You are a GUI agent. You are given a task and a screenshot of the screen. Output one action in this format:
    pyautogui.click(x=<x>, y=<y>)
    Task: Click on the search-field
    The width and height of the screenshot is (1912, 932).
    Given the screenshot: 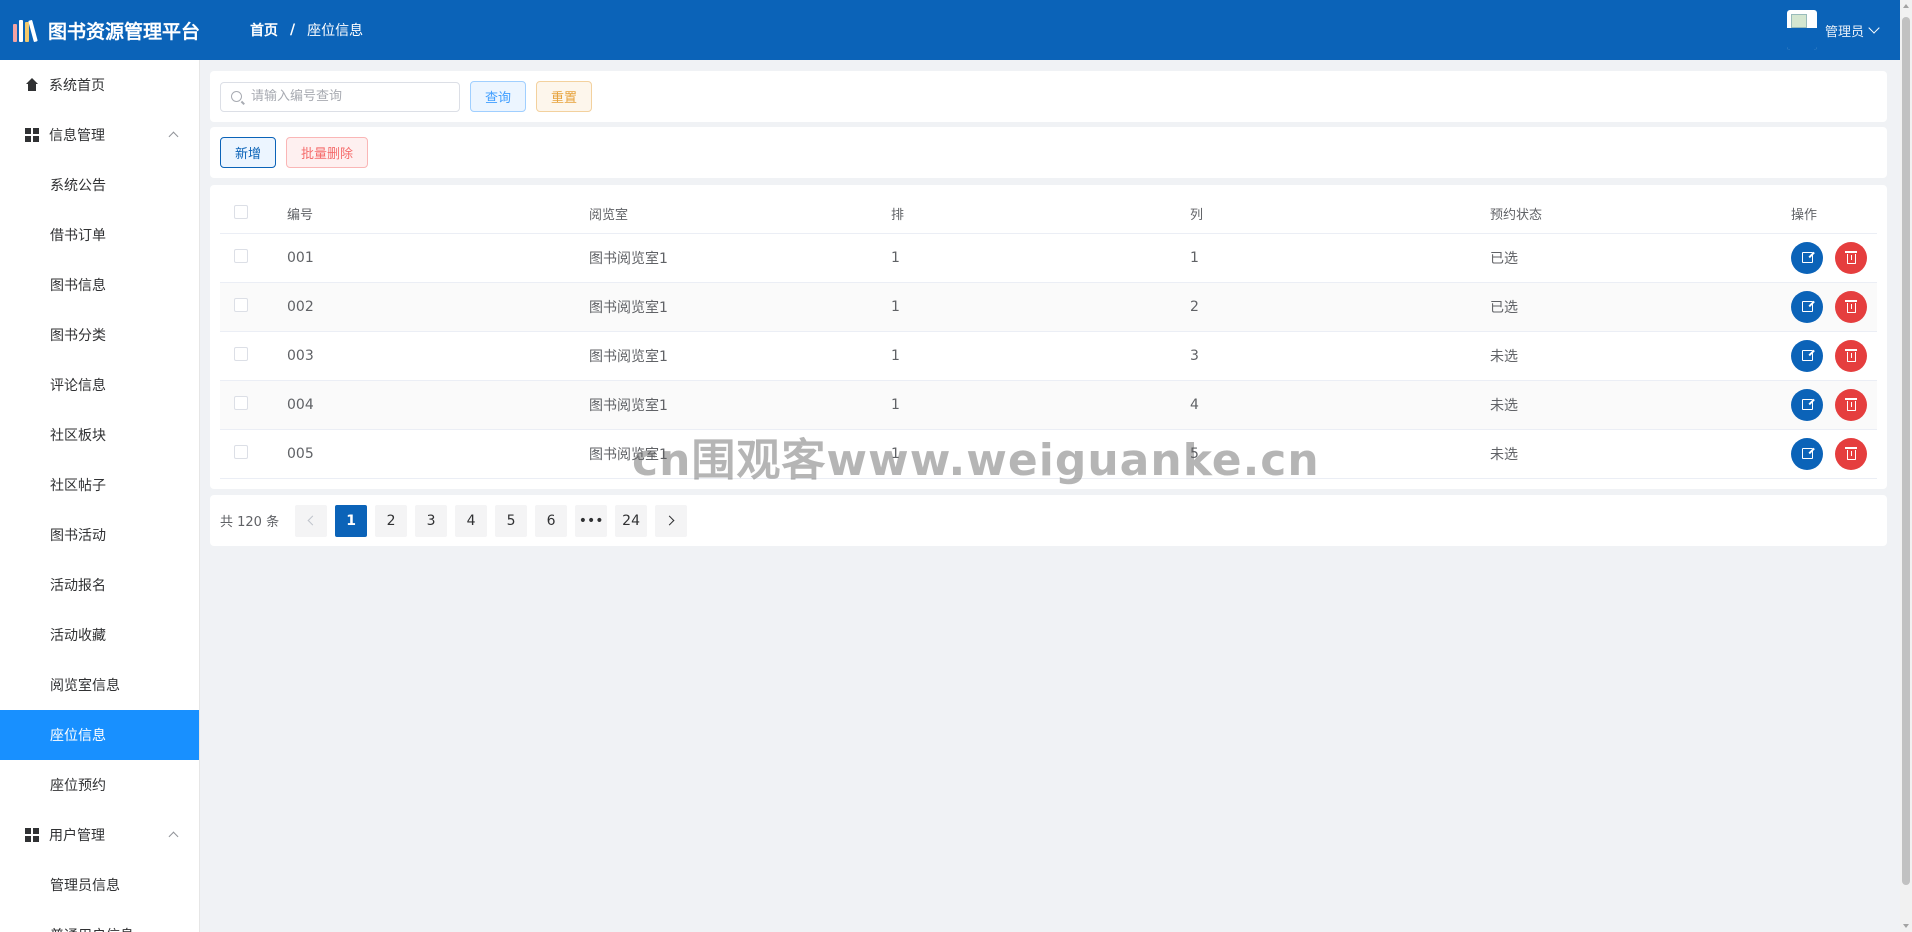 What is the action you would take?
    pyautogui.click(x=340, y=96)
    